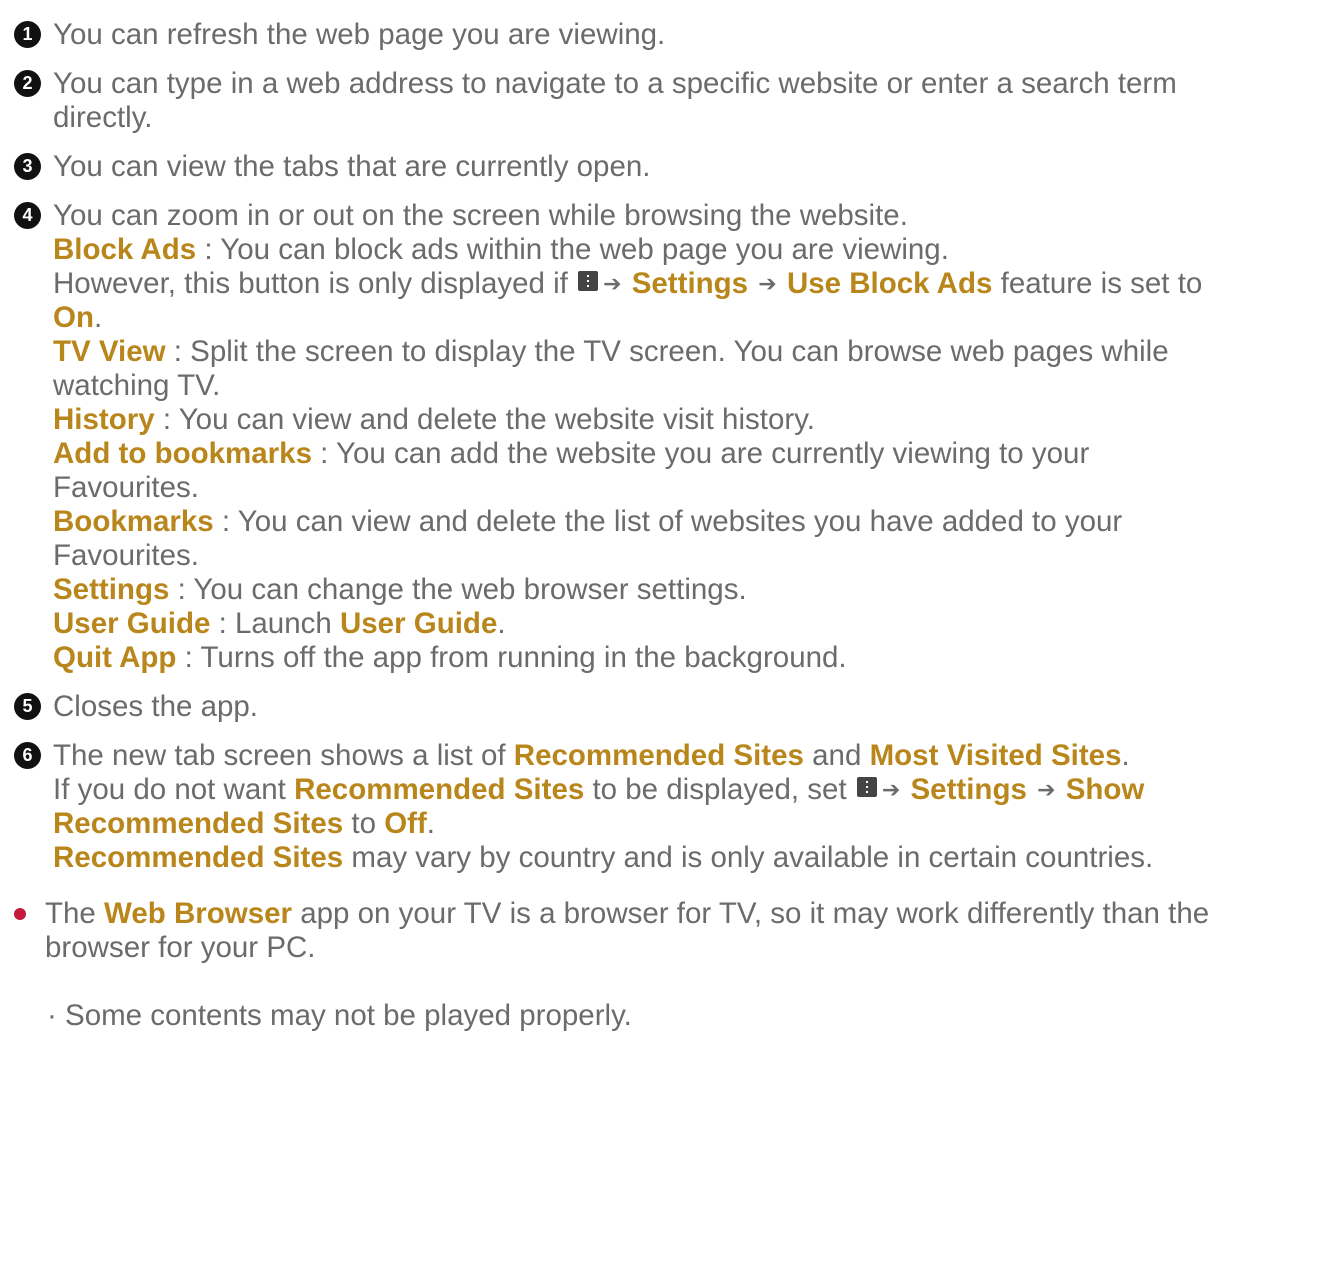 This screenshot has height=1281, width=1330. What do you see at coordinates (719, 789) in the screenshot?
I see `text: to be displayed, set` at bounding box center [719, 789].